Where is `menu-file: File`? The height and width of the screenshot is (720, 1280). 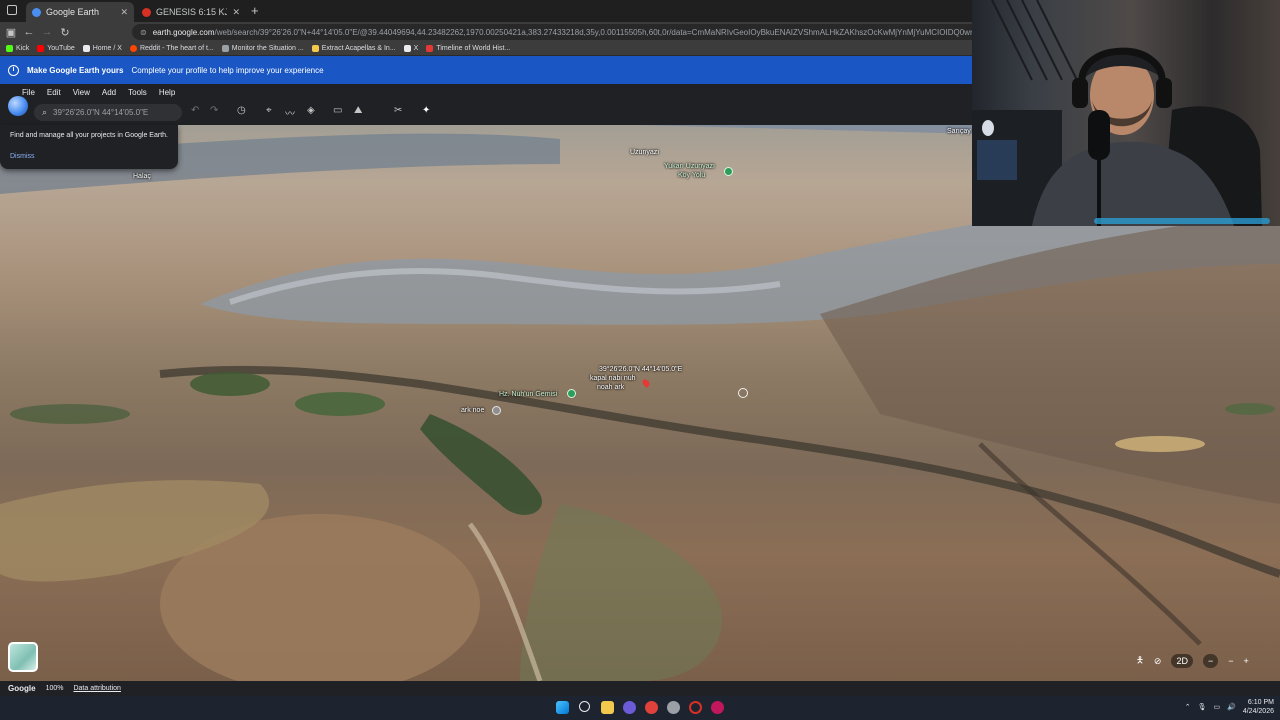
menu-file: File is located at coordinates (28, 92).